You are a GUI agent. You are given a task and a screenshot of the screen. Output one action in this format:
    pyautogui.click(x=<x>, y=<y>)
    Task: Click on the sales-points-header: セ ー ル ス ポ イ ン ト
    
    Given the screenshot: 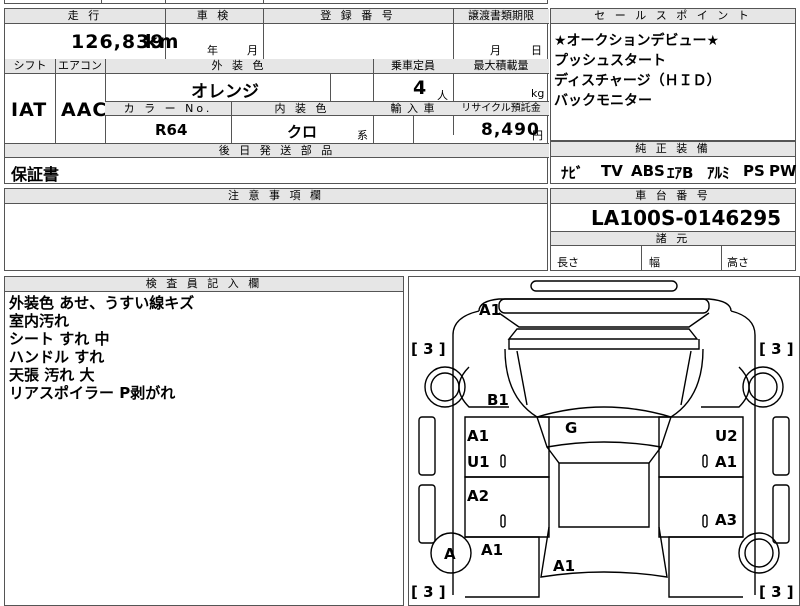 What is the action you would take?
    pyautogui.click(x=673, y=16)
    